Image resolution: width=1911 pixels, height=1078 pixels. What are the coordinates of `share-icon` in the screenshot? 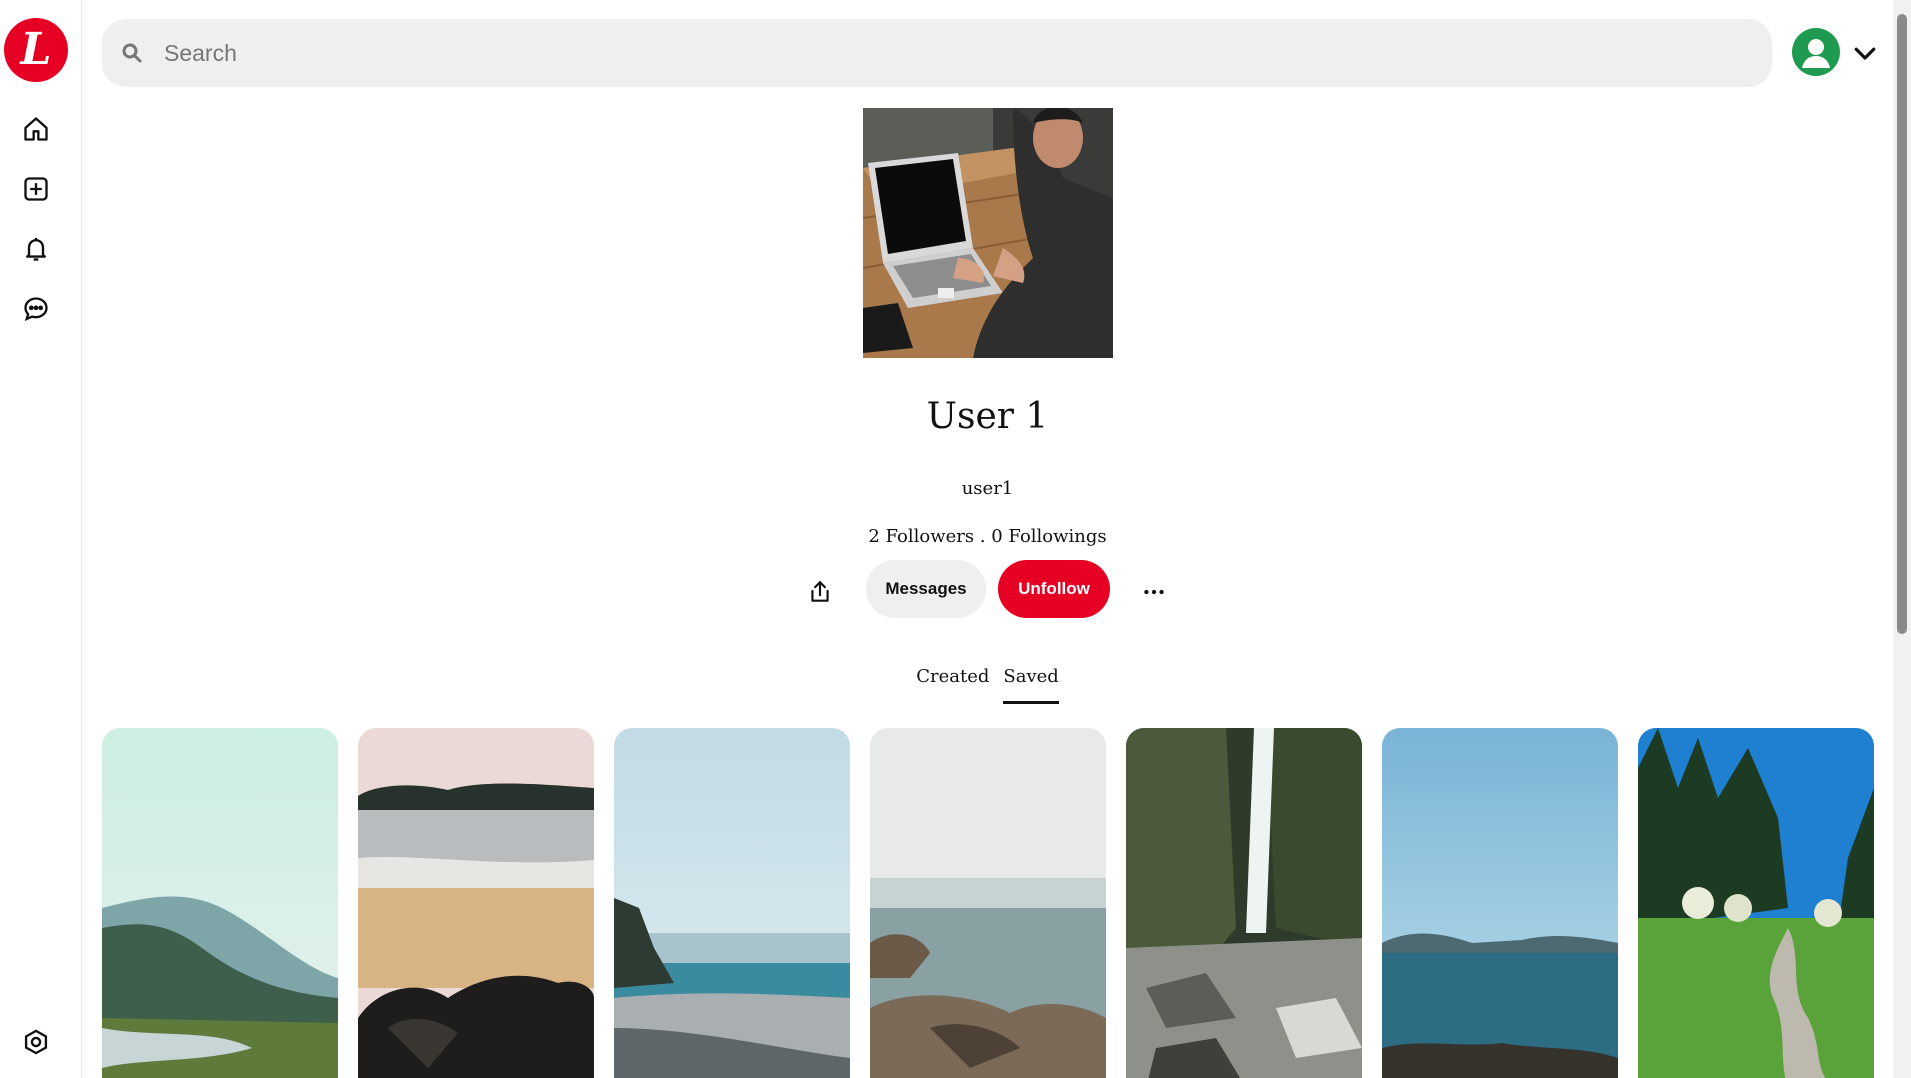 It's located at (820, 591).